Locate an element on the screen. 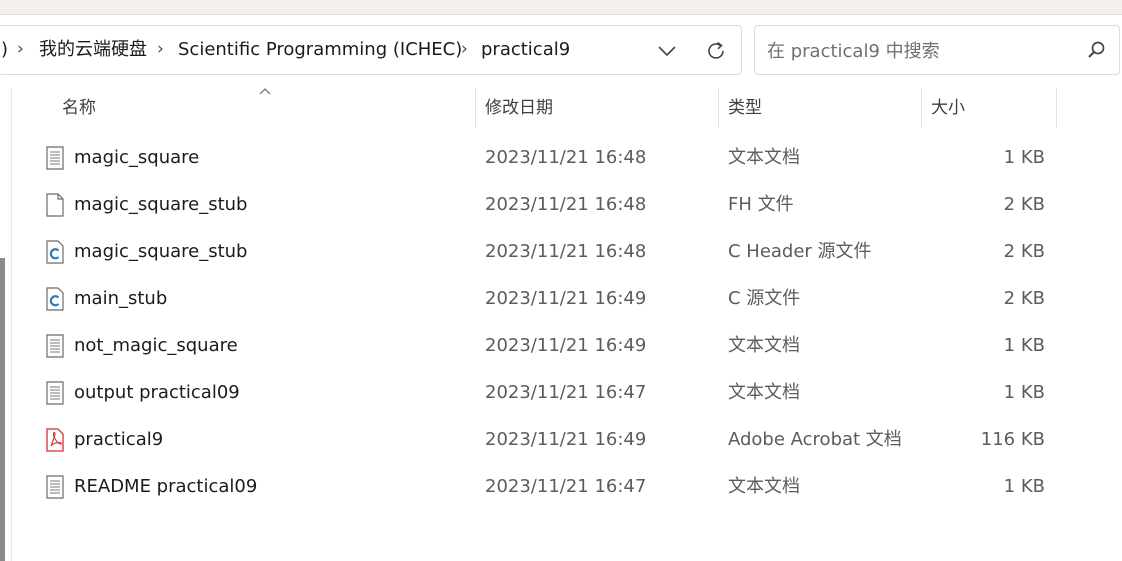  refresh-icon is located at coordinates (716, 50).